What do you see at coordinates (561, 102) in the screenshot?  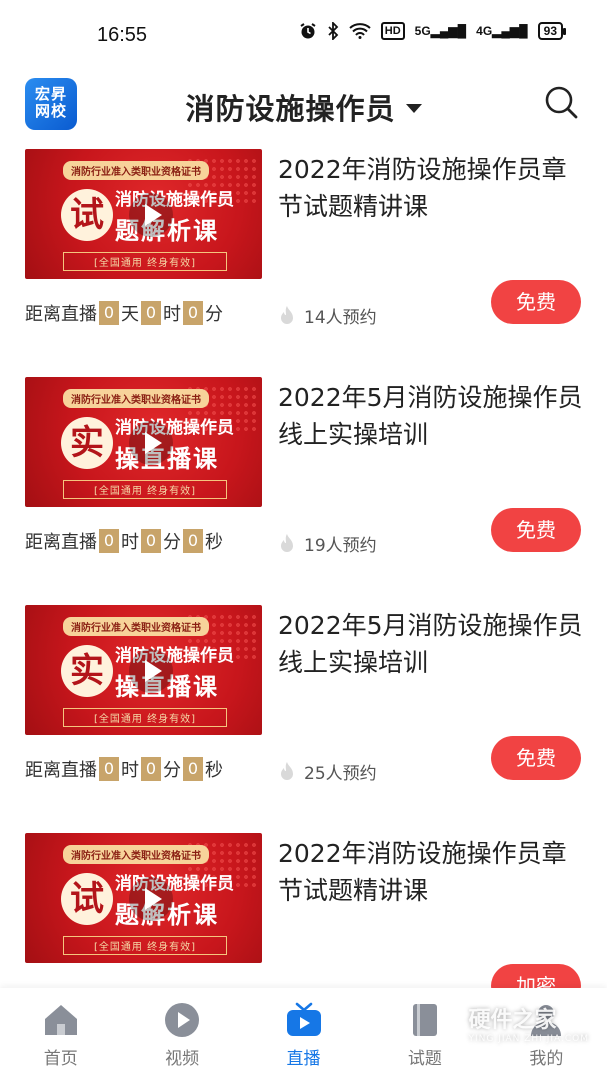 I see `search-icon` at bounding box center [561, 102].